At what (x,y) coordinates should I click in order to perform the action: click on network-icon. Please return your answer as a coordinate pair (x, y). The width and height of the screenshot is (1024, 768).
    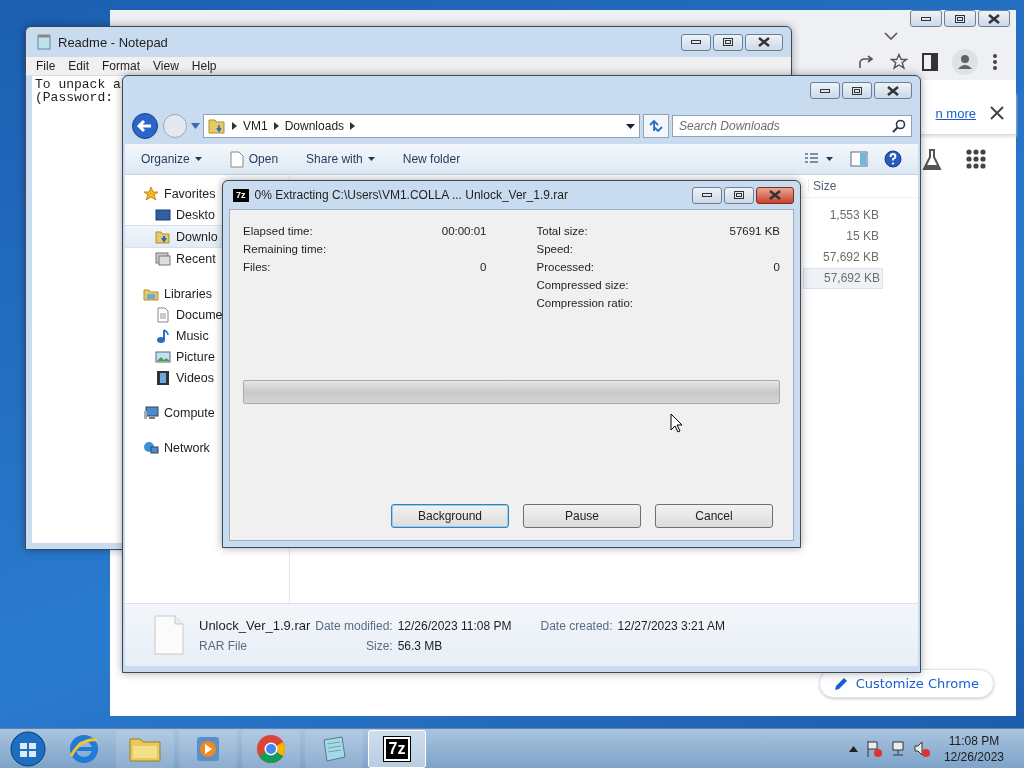
    Looking at the image, I should click on (897, 748).